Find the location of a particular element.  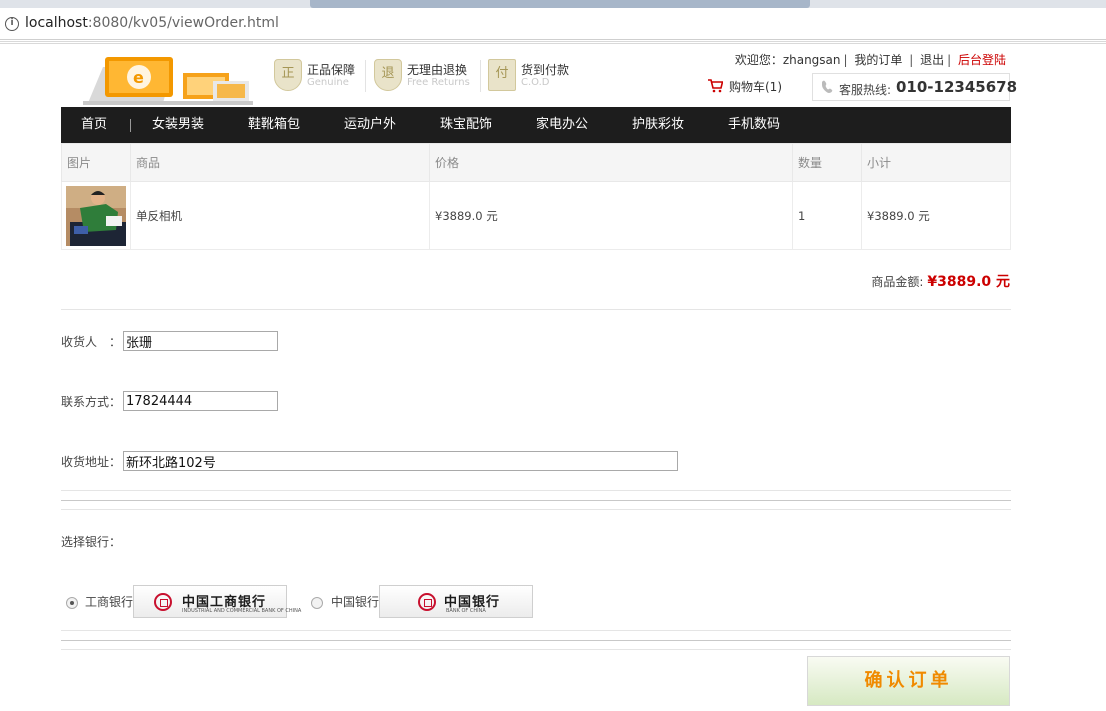

url-text: localhost:8080/kv05/viewOrder.html is located at coordinates (152, 23).